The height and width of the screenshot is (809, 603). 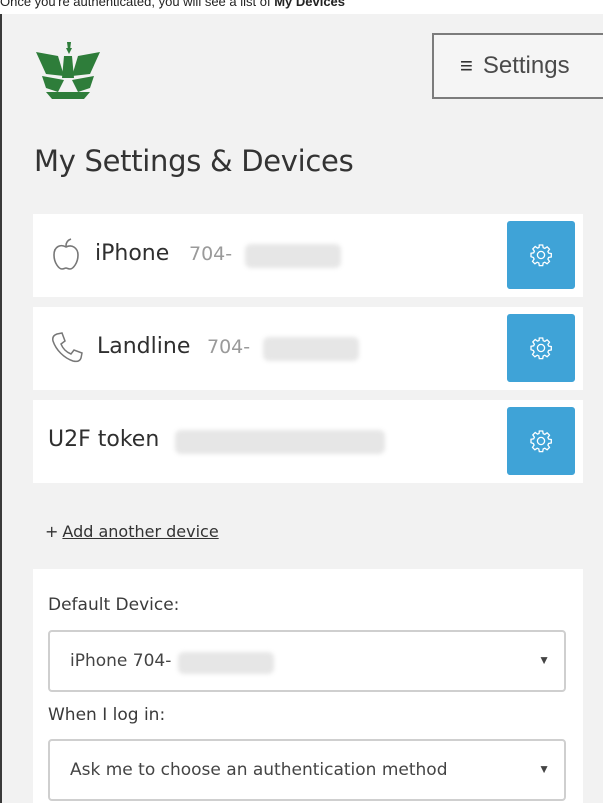 I want to click on add-device: + Add another device, so click(x=132, y=531).